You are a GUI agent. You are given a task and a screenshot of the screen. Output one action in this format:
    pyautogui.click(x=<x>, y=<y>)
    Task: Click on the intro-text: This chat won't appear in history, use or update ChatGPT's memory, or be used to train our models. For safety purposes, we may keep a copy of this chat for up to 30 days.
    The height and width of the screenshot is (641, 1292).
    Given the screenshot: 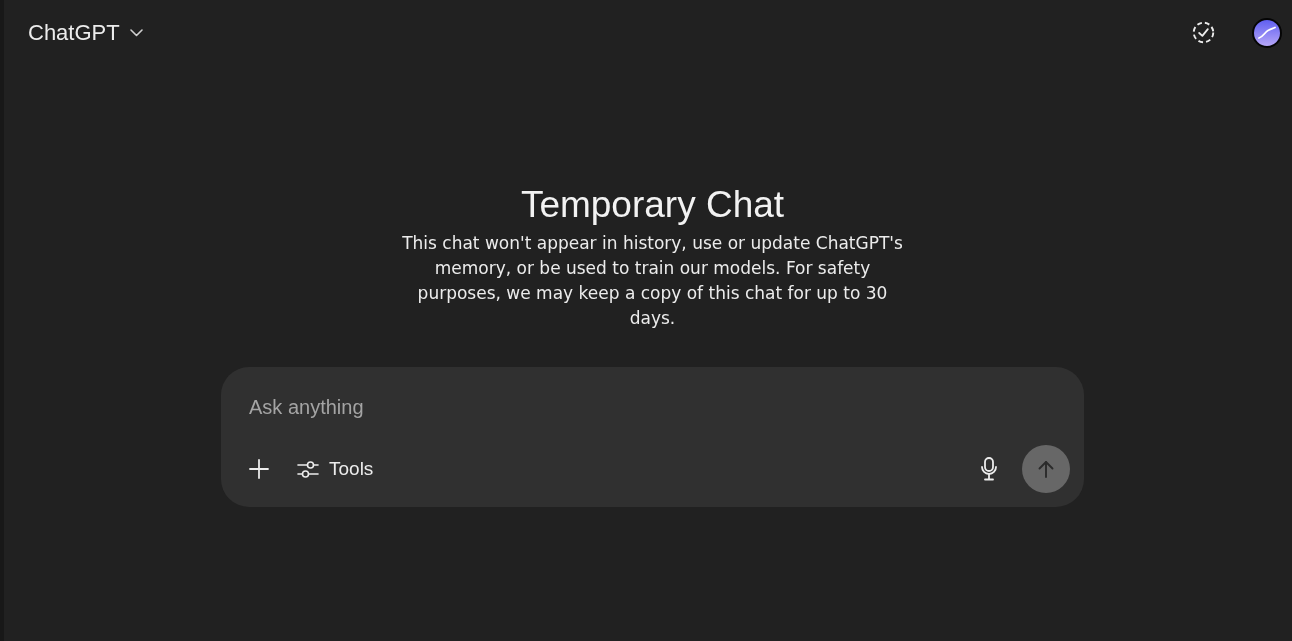 What is the action you would take?
    pyautogui.click(x=652, y=281)
    